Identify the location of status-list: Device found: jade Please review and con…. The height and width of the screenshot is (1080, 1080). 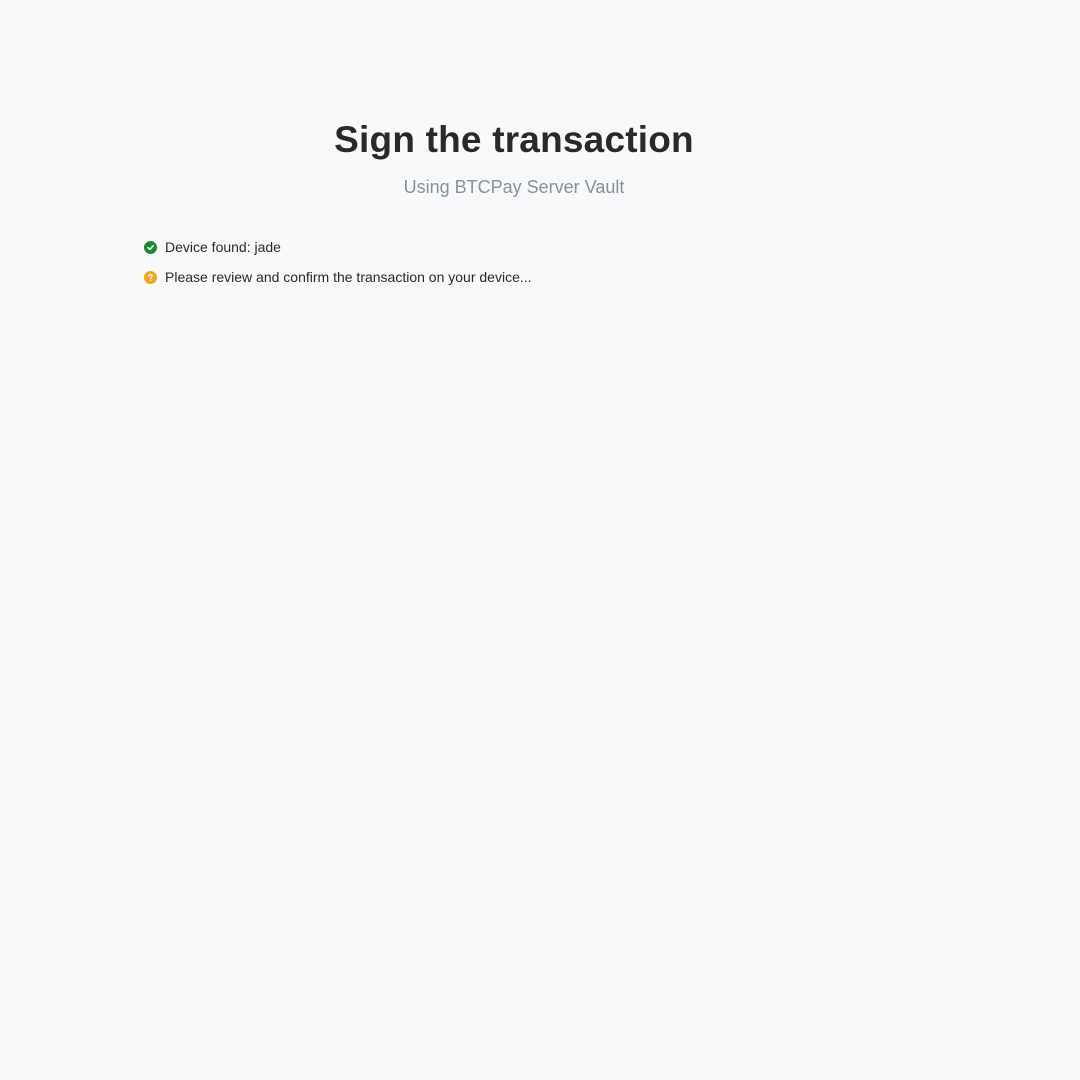
(338, 266).